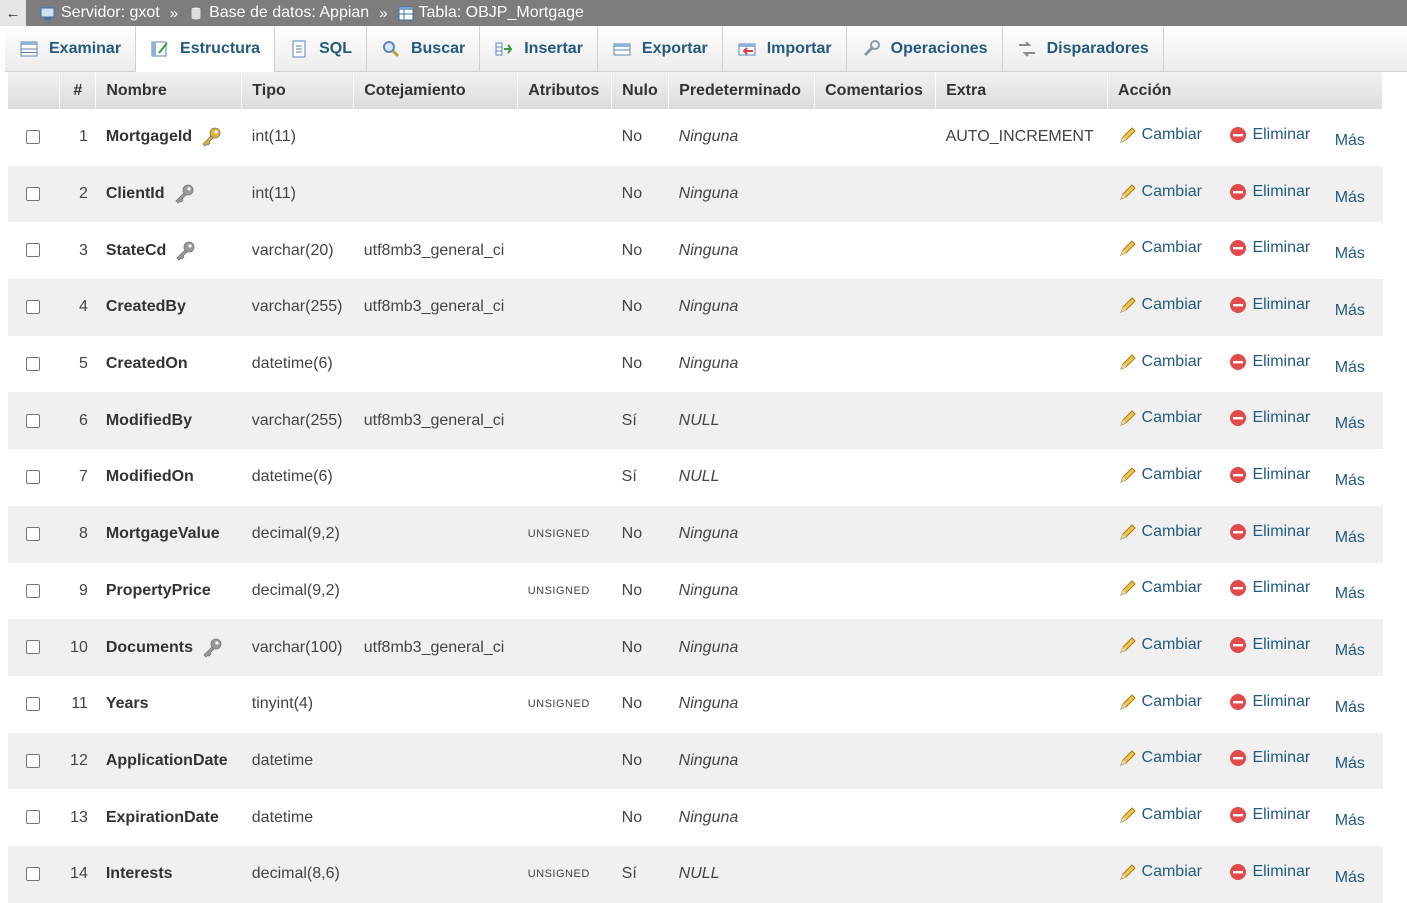 The height and width of the screenshot is (903, 1407). Describe the element at coordinates (71, 49) in the screenshot. I see `tab-examinar: Examinar` at that location.